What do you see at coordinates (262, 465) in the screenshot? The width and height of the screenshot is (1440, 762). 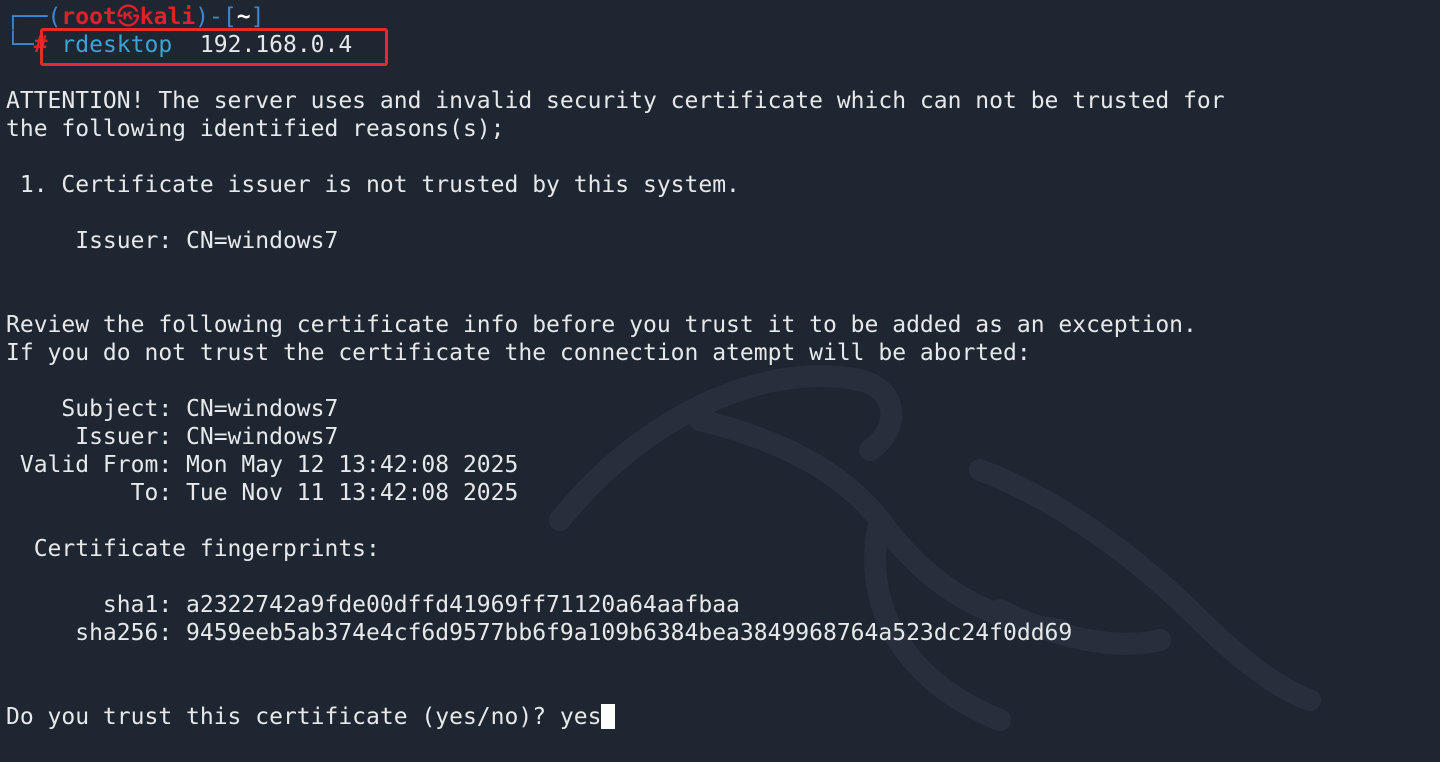 I see `cert-valid-from: Valid From: Mon May 12 13:42:08 2025` at bounding box center [262, 465].